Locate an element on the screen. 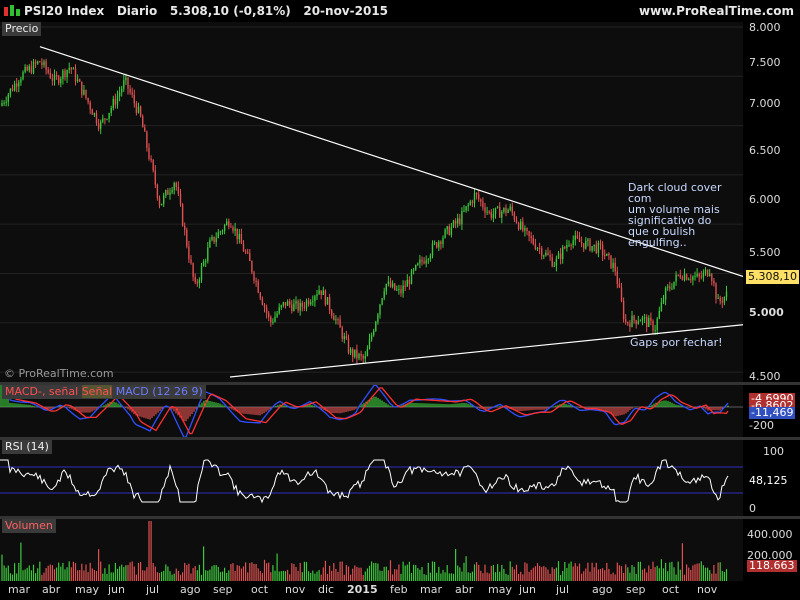  macd-panel: MACD-, señal Señal MACD (12 26 9) is located at coordinates (371, 411).